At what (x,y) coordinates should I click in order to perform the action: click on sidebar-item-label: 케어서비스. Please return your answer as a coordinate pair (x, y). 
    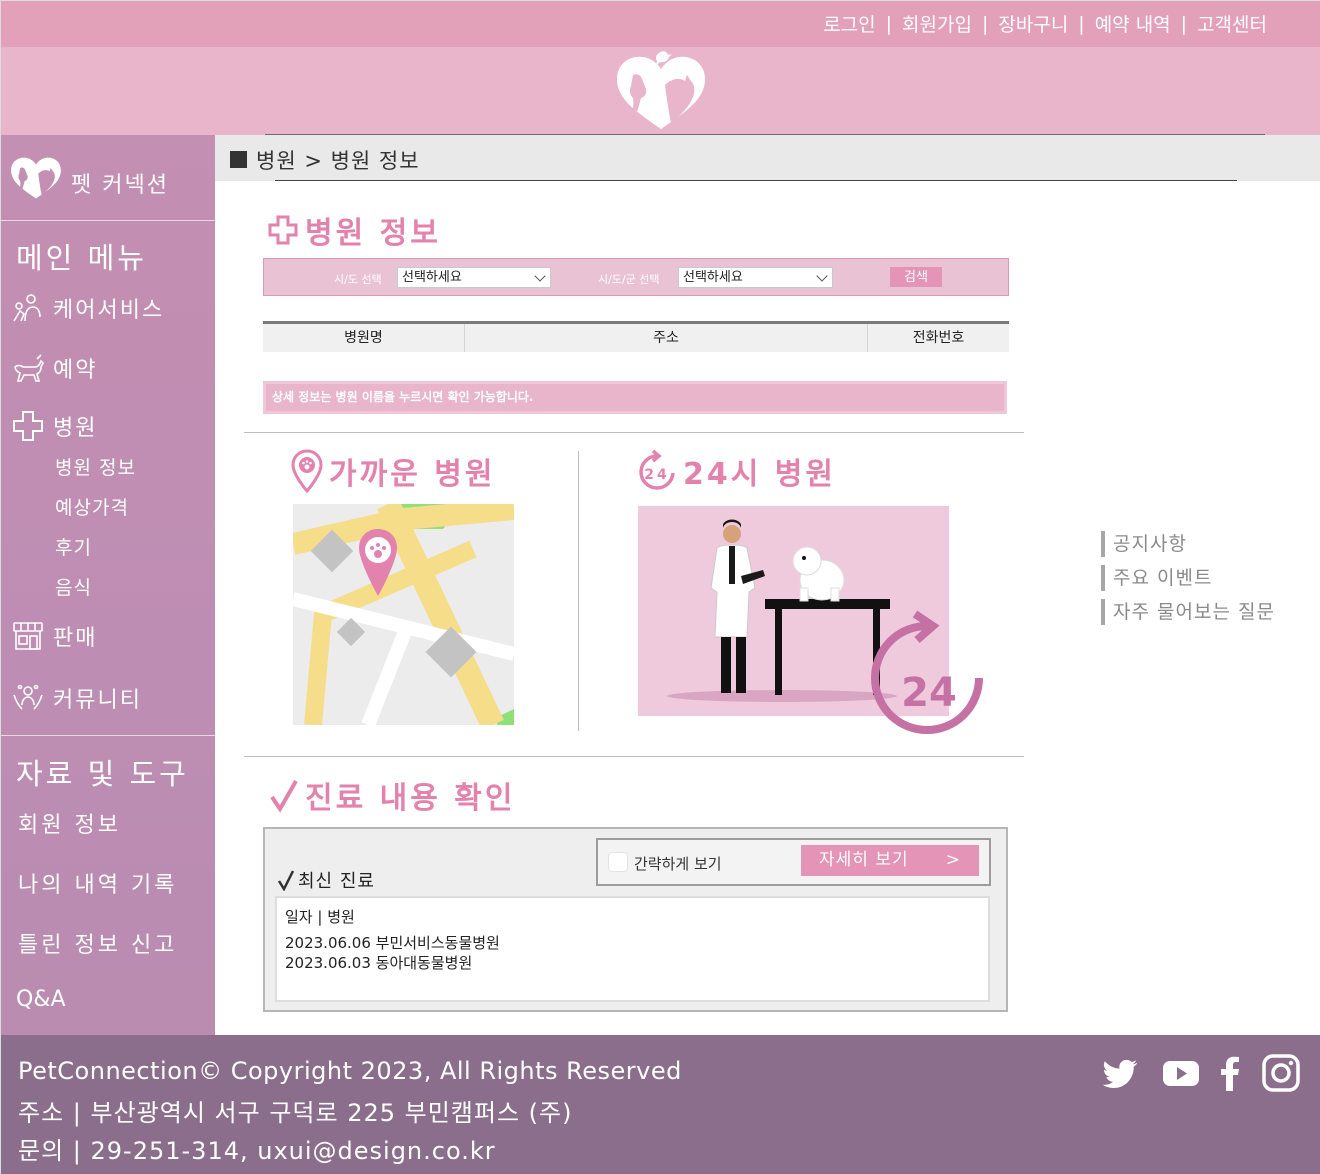
    Looking at the image, I should click on (109, 310).